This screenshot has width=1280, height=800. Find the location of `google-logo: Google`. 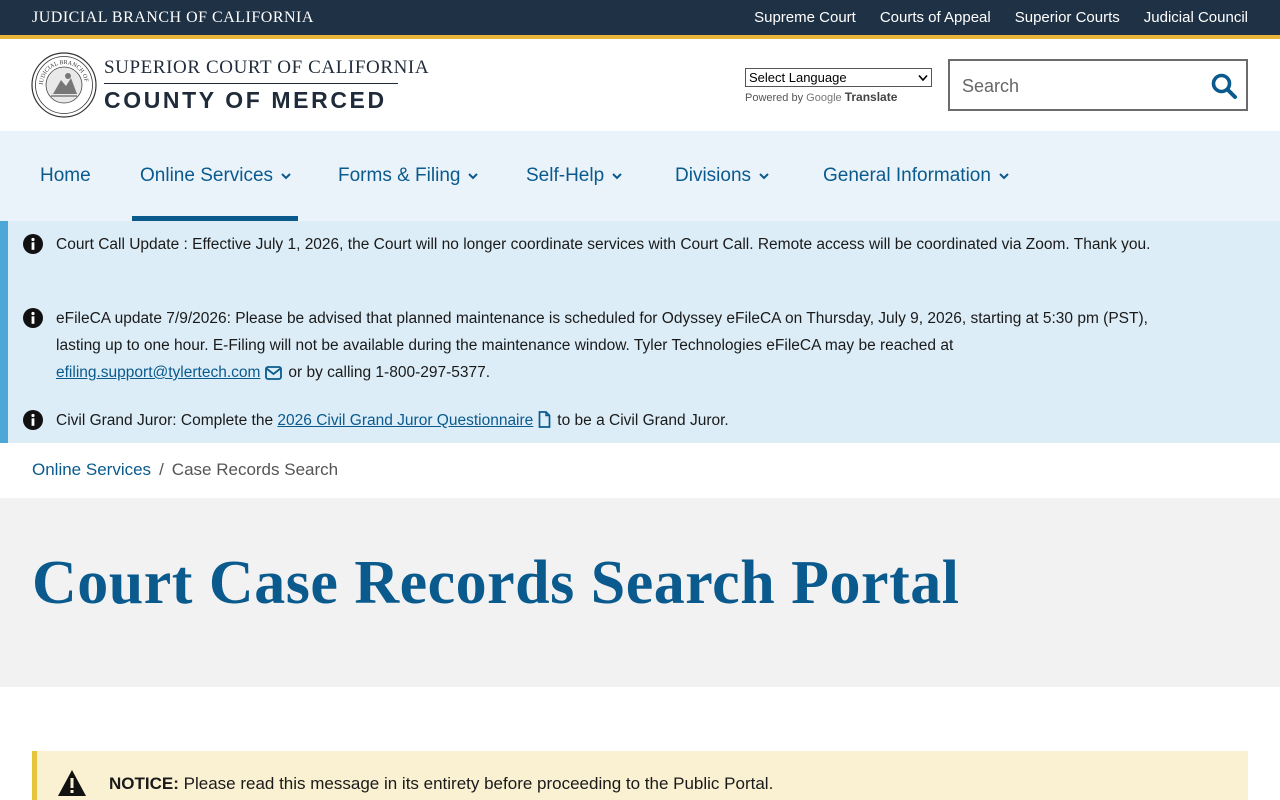

google-logo: Google is located at coordinates (823, 98).